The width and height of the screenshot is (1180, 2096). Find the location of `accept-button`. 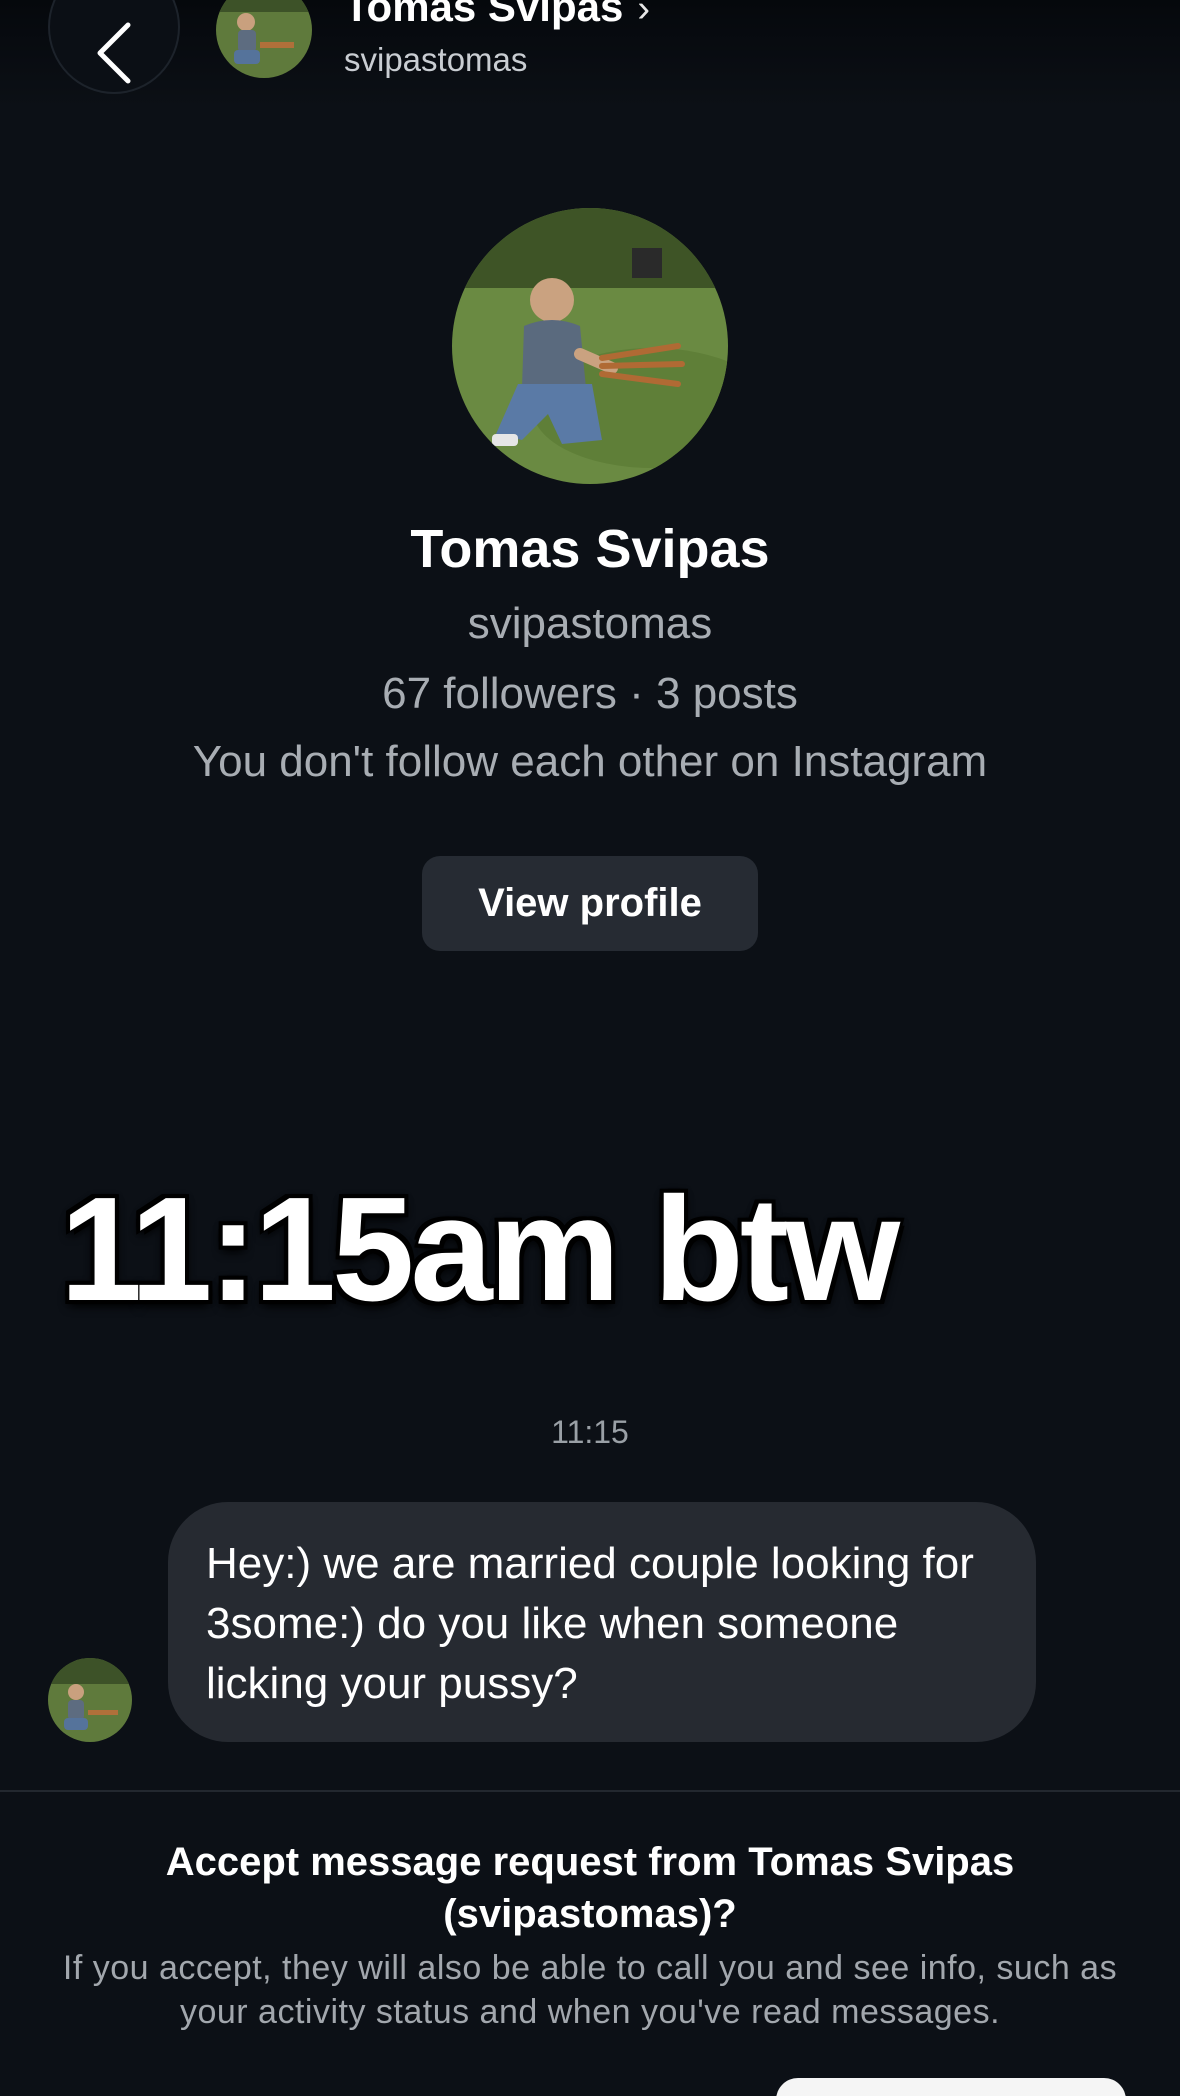

accept-button is located at coordinates (951, 2087).